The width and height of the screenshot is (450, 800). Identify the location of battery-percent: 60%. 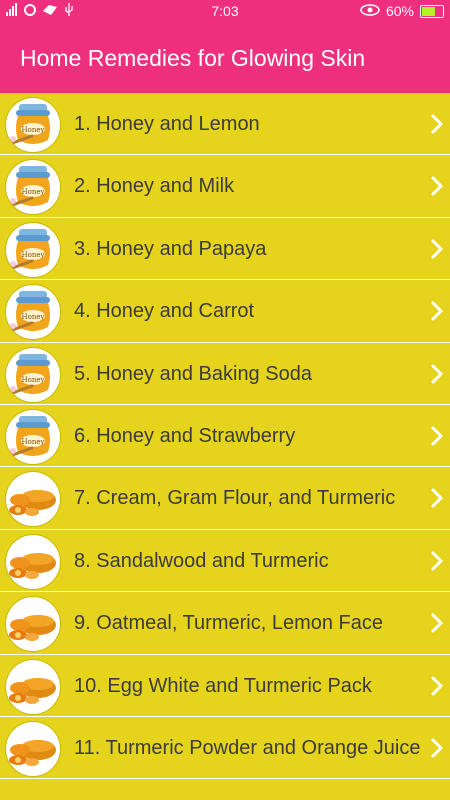
(399, 11).